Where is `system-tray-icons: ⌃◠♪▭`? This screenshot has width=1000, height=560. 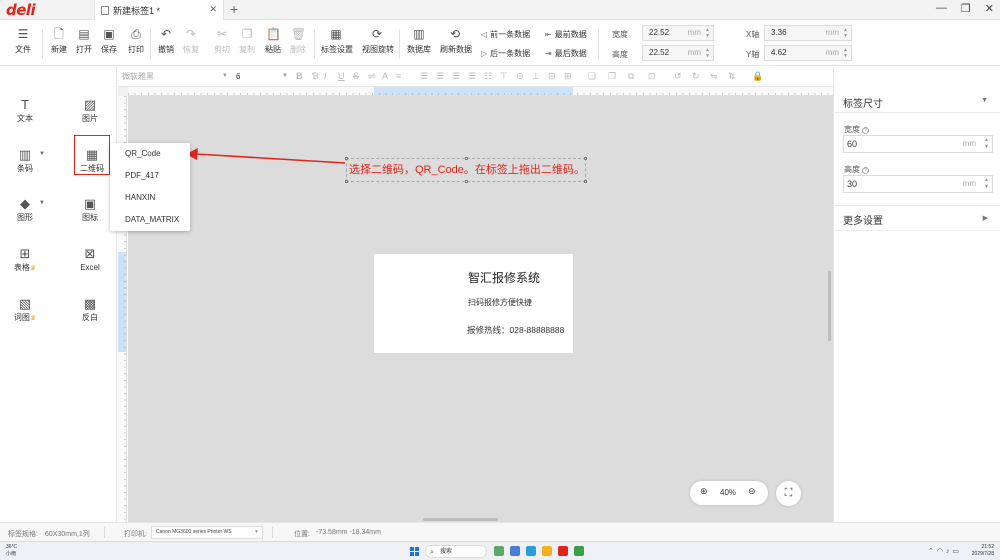
system-tray-icons: ⌃◠♪▭ is located at coordinates (945, 551).